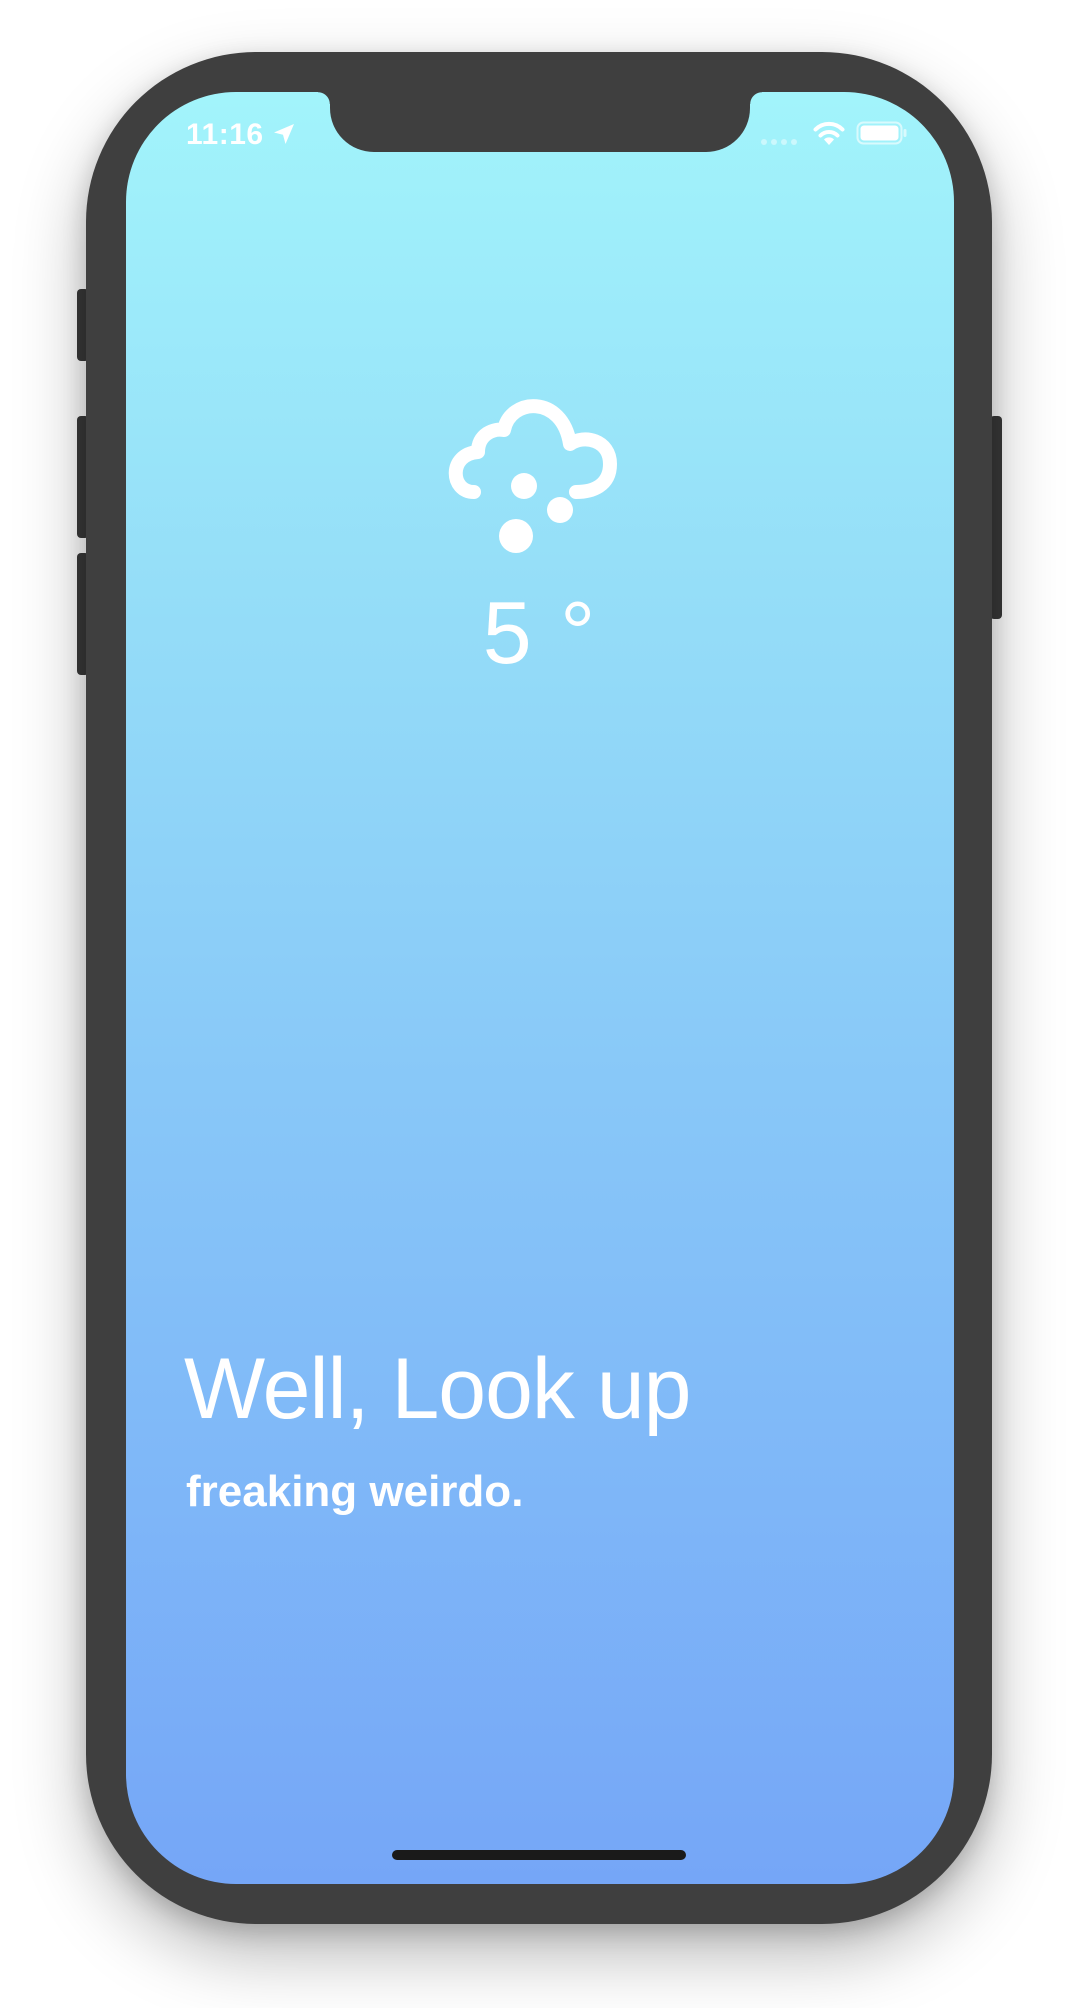  I want to click on battery-icon, so click(881, 133).